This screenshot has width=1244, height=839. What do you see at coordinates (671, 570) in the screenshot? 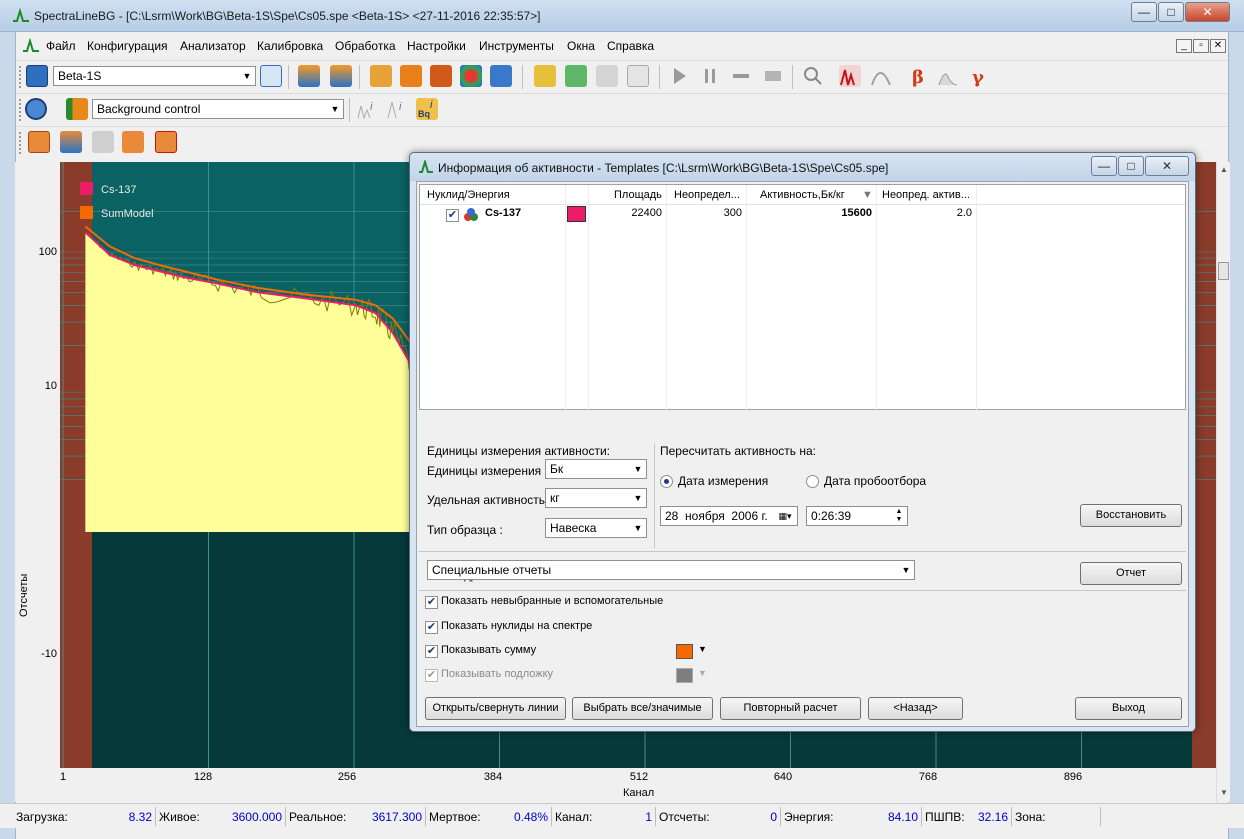
I see `special-reports-select: Специальные отчеты ▼` at bounding box center [671, 570].